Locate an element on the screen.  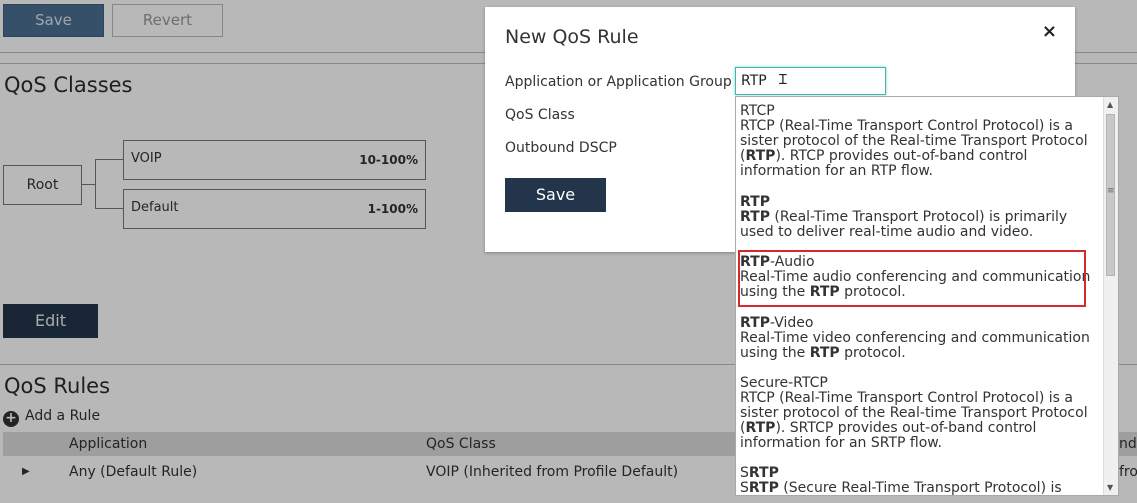
dialog-save-button: Save is located at coordinates (555, 195).